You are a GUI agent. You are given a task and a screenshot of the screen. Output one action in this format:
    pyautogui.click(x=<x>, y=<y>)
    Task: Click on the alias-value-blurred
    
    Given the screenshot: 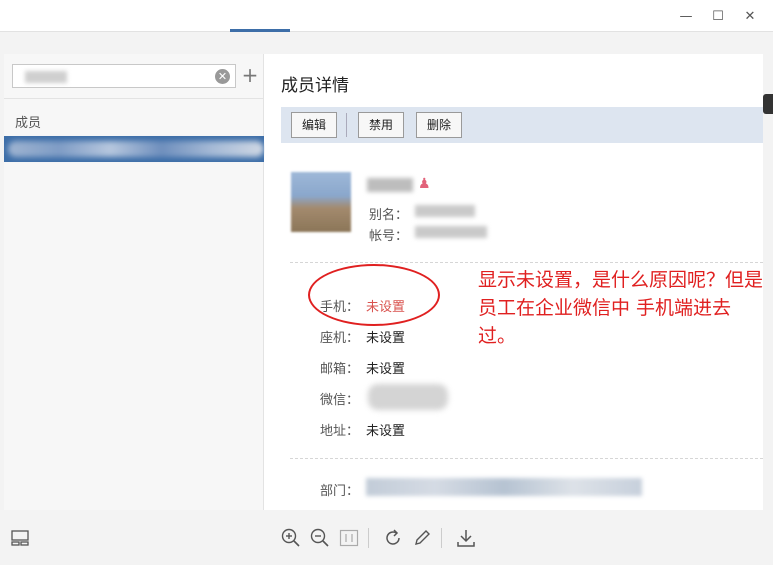 What is the action you would take?
    pyautogui.click(x=445, y=211)
    